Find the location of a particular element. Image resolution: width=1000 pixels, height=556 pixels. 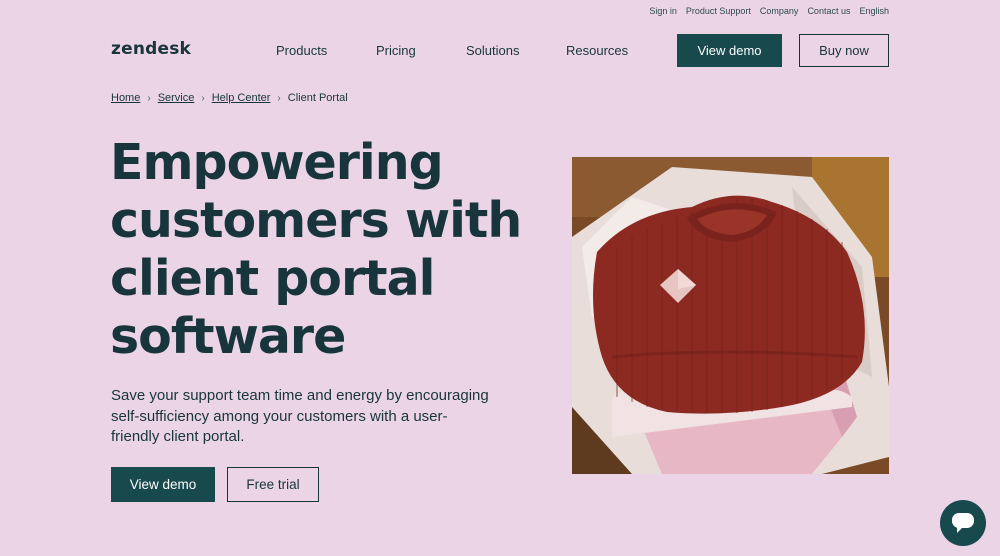

main-nav: Products Pricing Solutions Resources is located at coordinates (452, 50).